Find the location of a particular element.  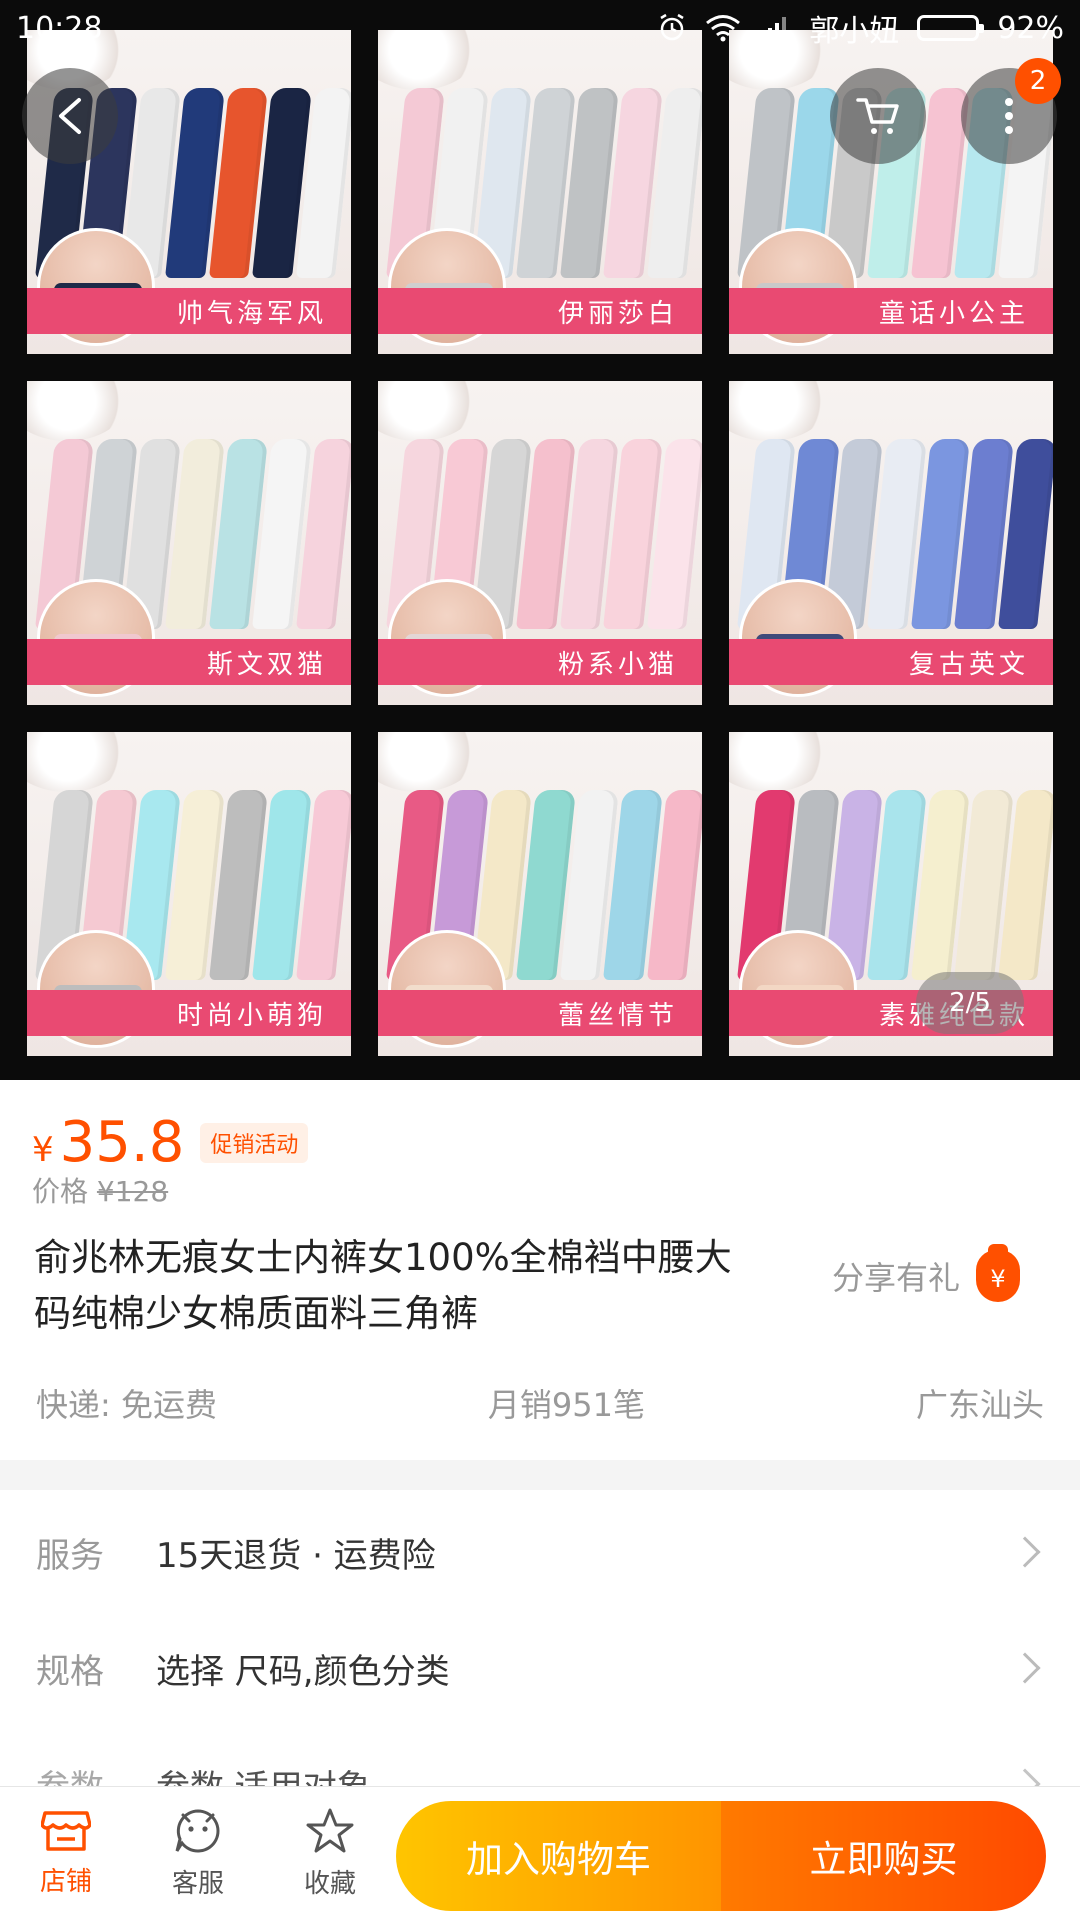

product-meta-row: 快递: 免运费 月销951笔 广东汕头 is located at coordinates (540, 1403).